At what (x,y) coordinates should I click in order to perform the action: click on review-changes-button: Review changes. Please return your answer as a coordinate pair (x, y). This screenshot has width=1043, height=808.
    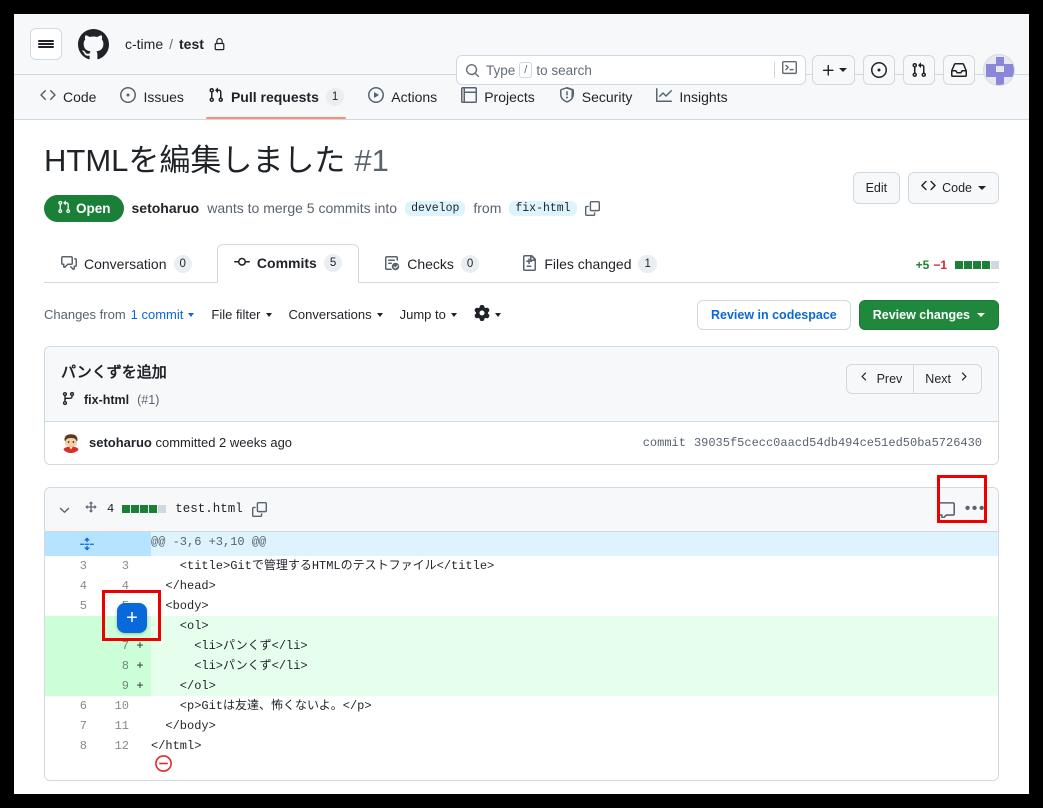
    Looking at the image, I should click on (928, 314).